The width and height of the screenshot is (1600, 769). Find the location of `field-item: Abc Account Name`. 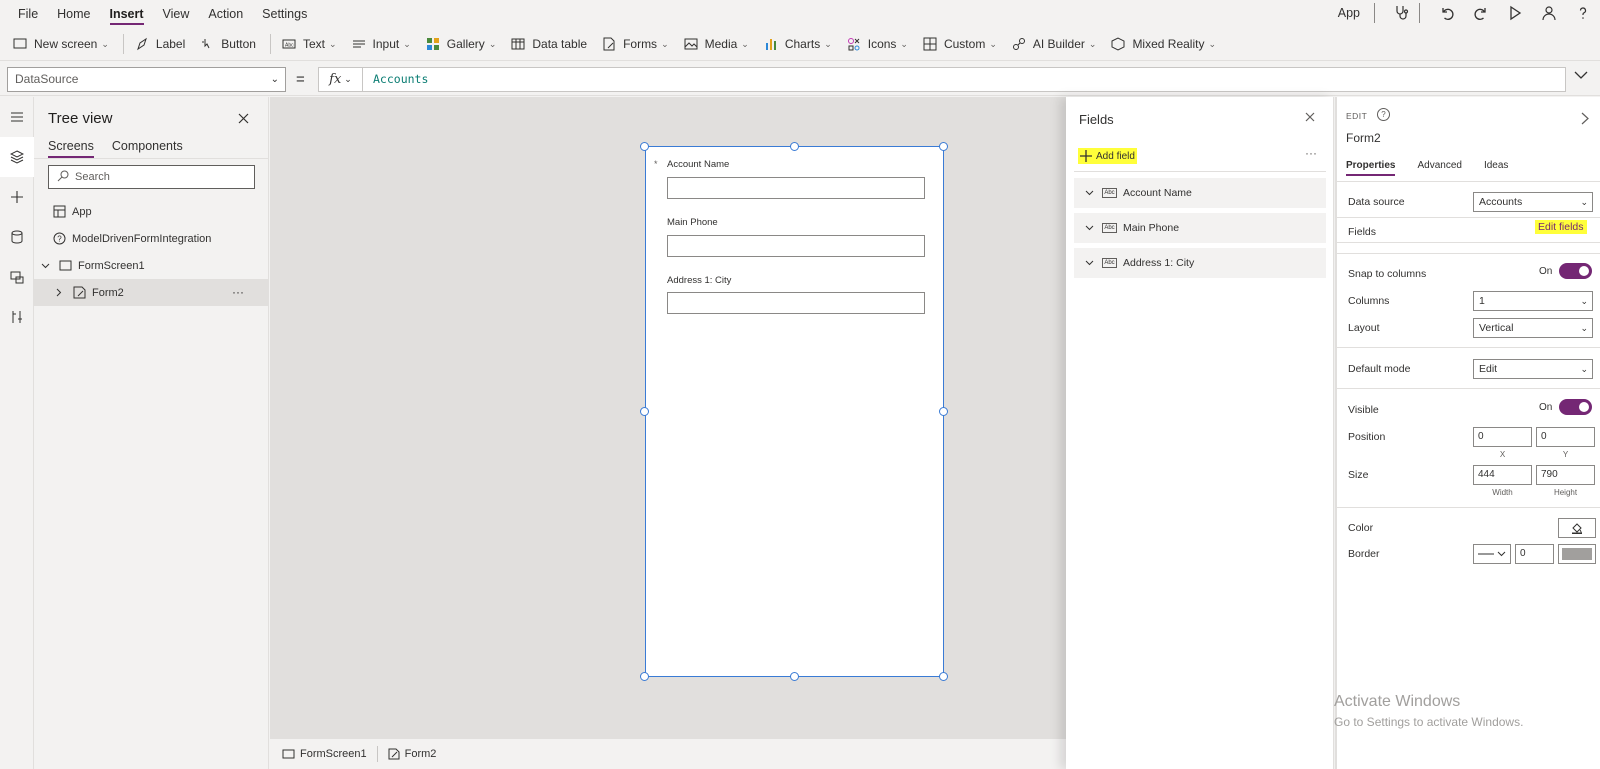

field-item: Abc Account Name is located at coordinates (1200, 193).